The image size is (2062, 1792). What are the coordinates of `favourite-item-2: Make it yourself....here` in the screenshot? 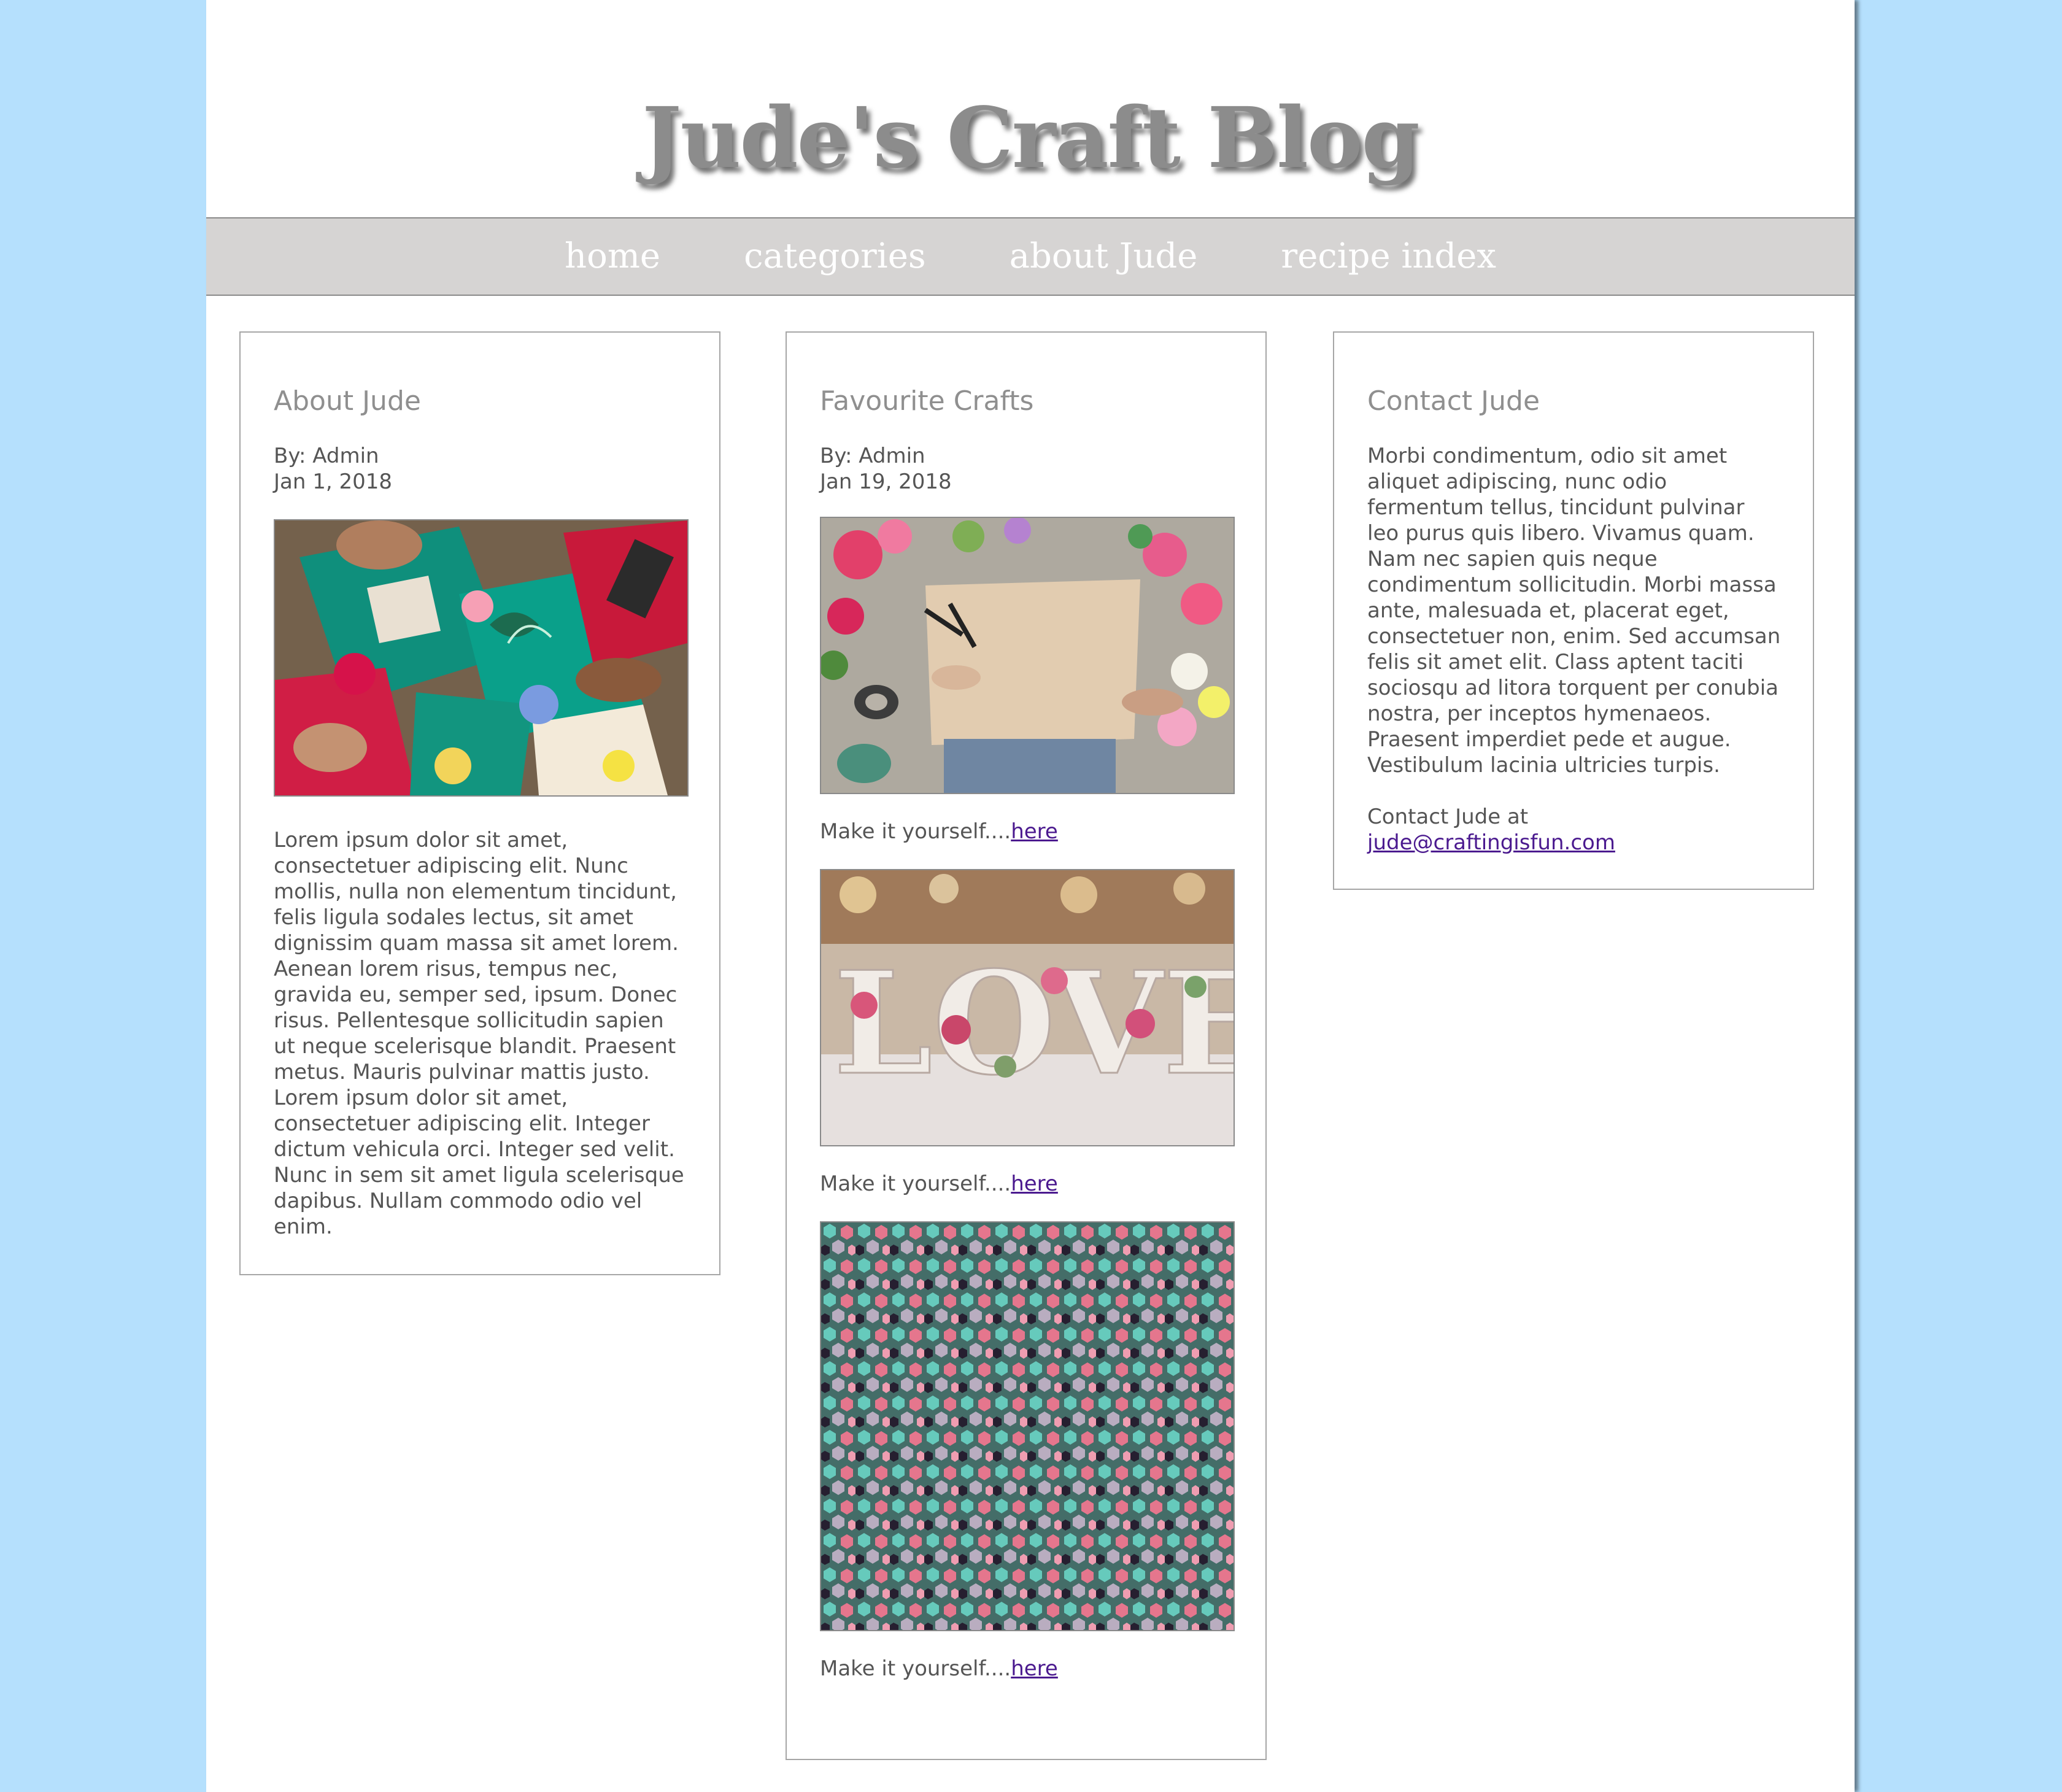 It's located at (1027, 1184).